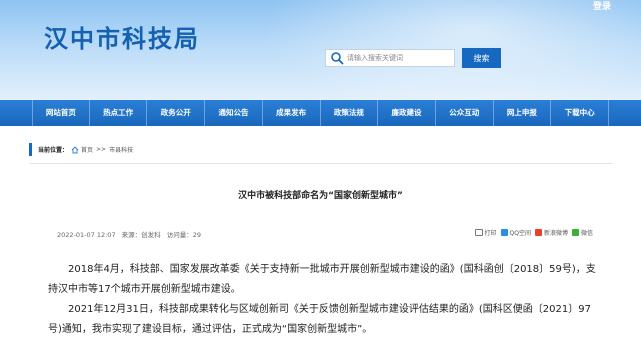 Image resolution: width=641 pixels, height=340 pixels. I want to click on wechat-icon, so click(575, 232).